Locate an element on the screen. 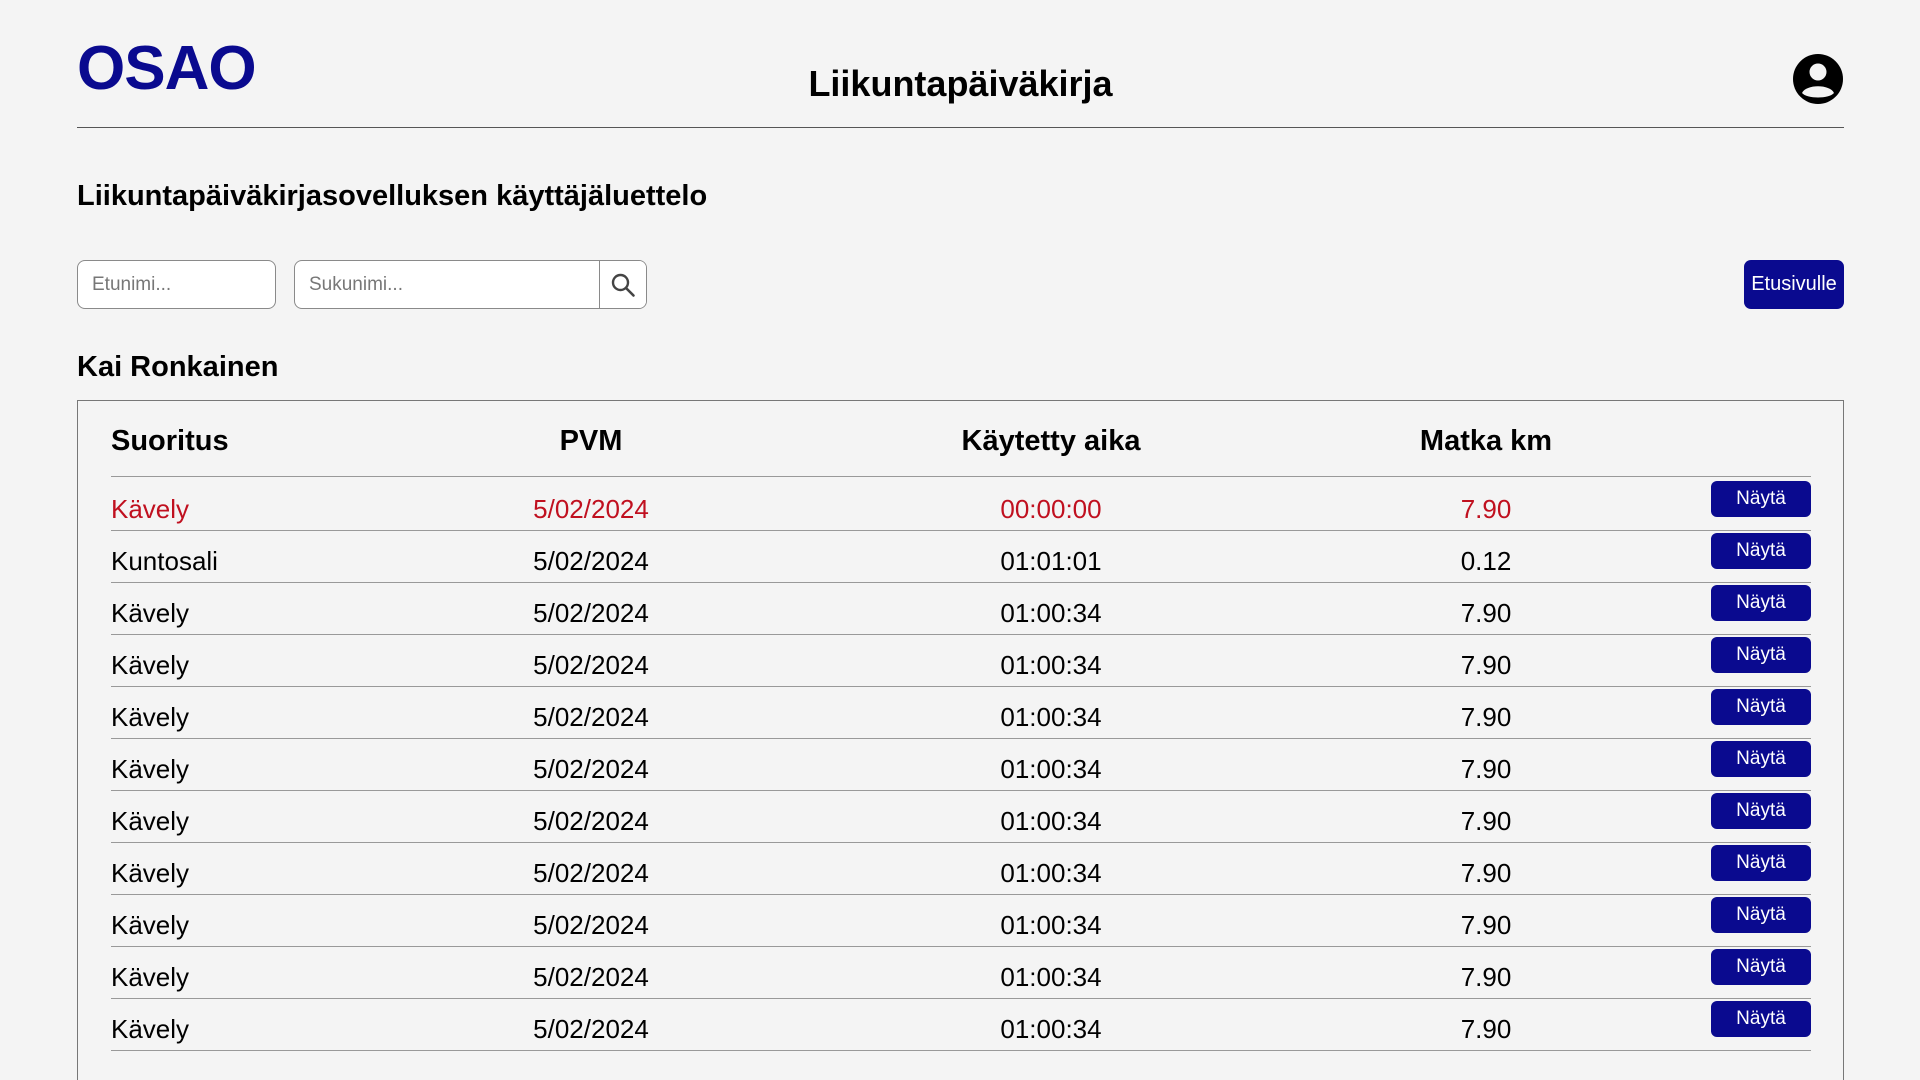  cell-distance: 0.12 is located at coordinates (1486, 561).